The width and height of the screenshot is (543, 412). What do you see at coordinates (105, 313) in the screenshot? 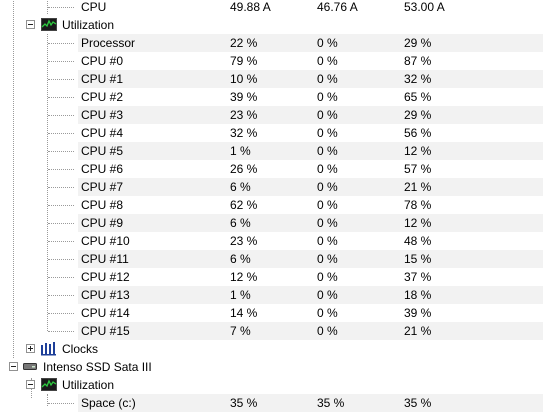
I see `sensor-name: CPU #14` at bounding box center [105, 313].